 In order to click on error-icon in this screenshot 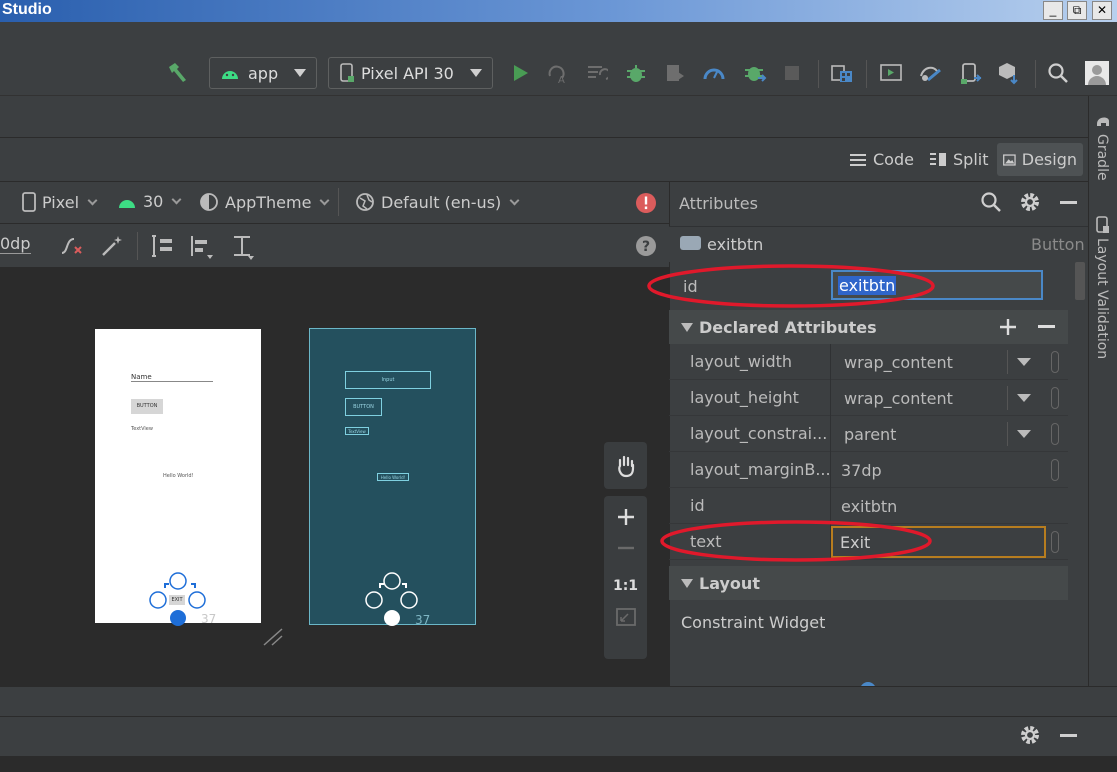, I will do `click(646, 203)`.